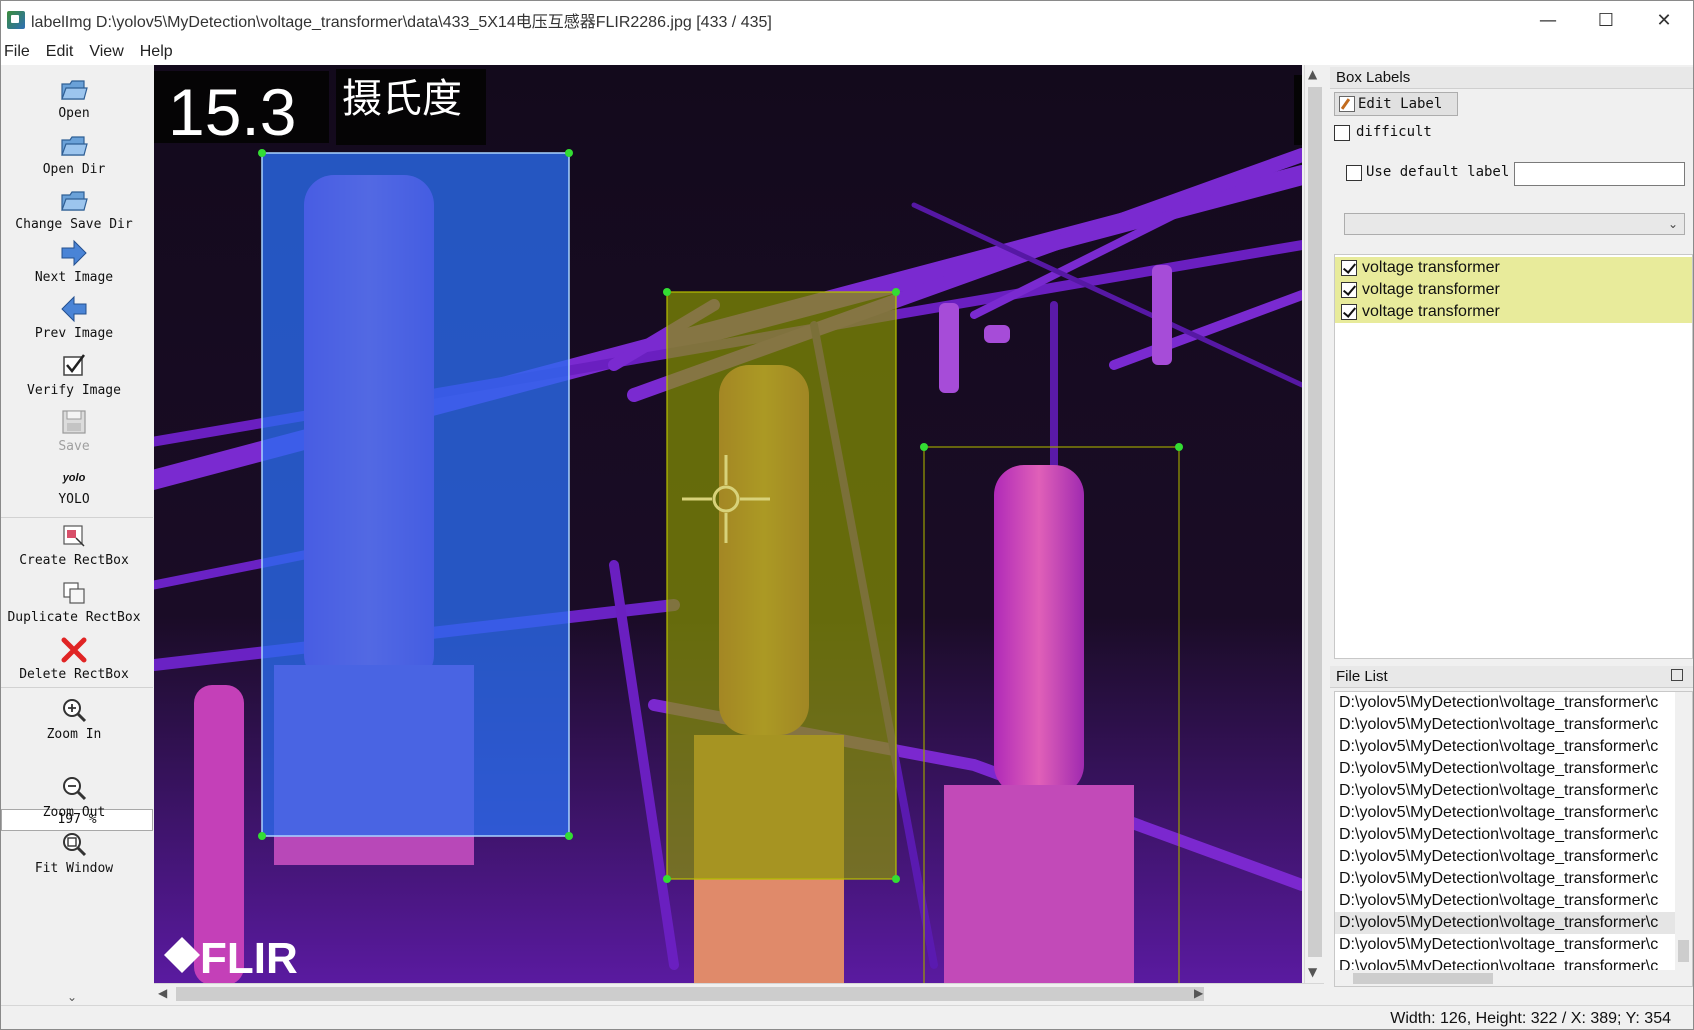  Describe the element at coordinates (108, 52) in the screenshot. I see `menu-view: View` at that location.